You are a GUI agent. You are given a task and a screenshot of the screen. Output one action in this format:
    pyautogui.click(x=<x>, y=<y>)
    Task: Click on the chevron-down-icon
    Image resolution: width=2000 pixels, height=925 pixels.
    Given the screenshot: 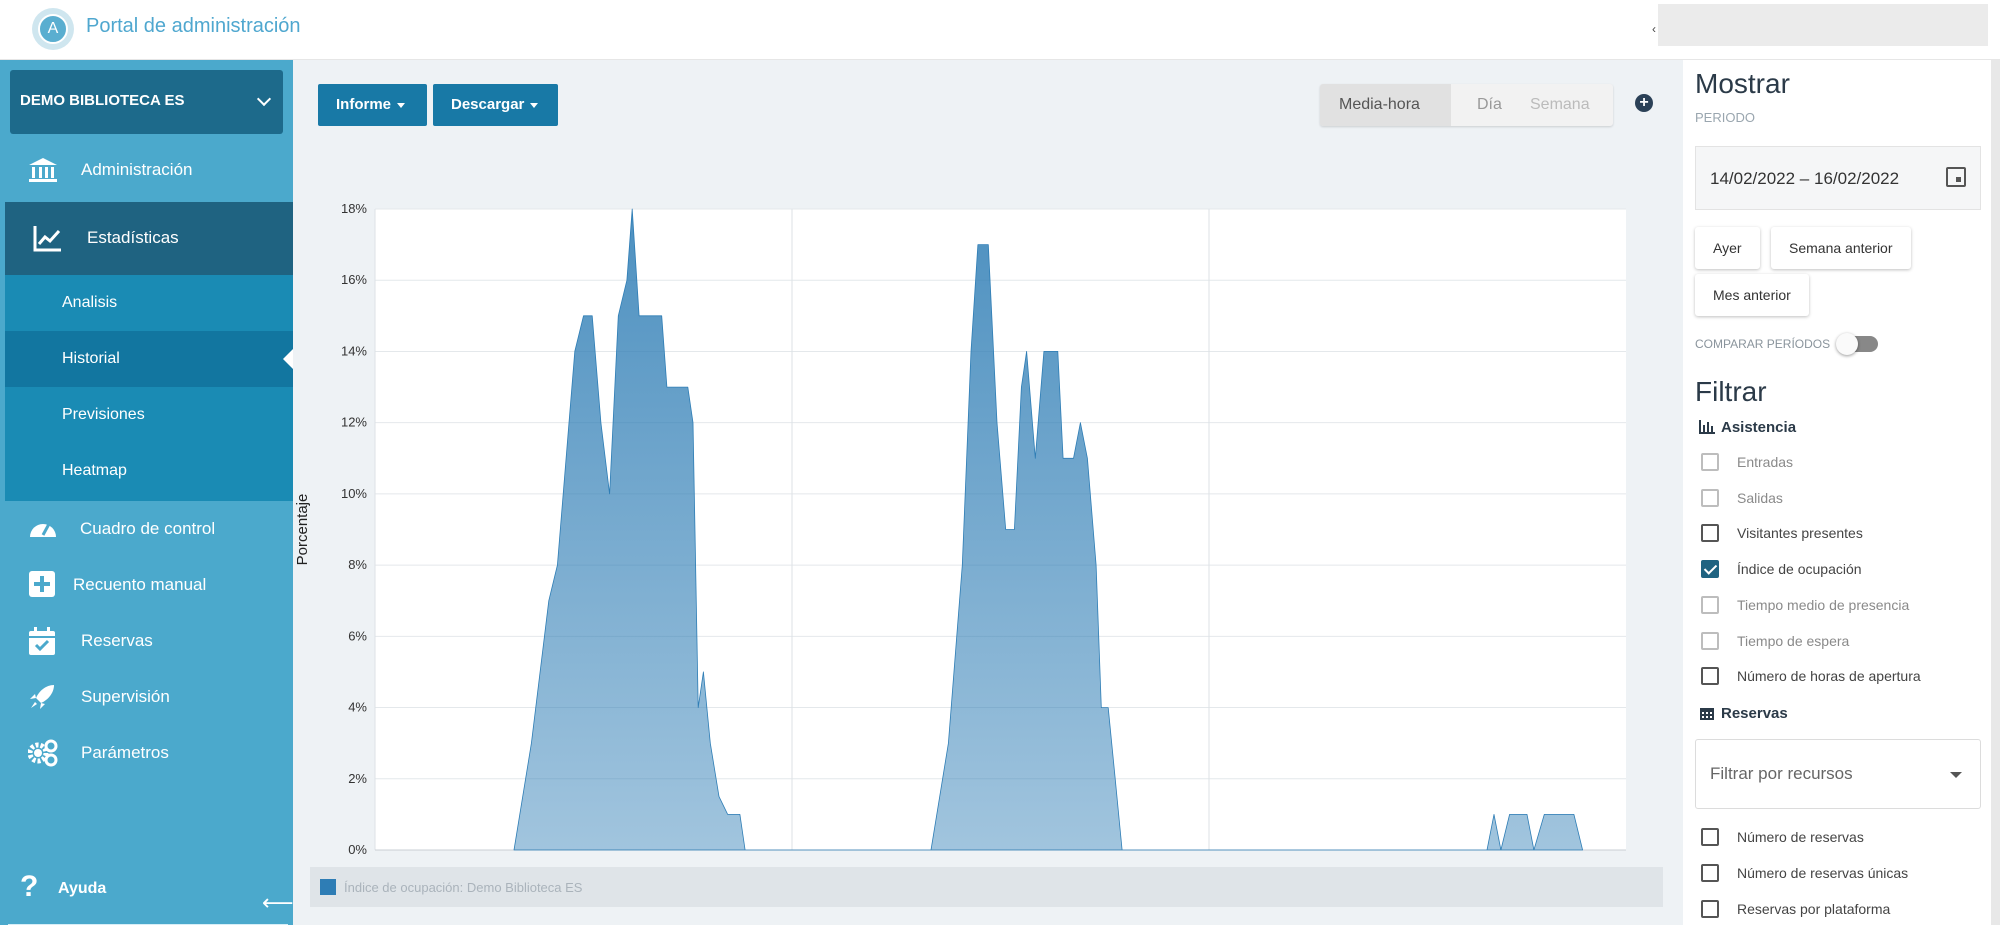 What is the action you would take?
    pyautogui.click(x=264, y=99)
    